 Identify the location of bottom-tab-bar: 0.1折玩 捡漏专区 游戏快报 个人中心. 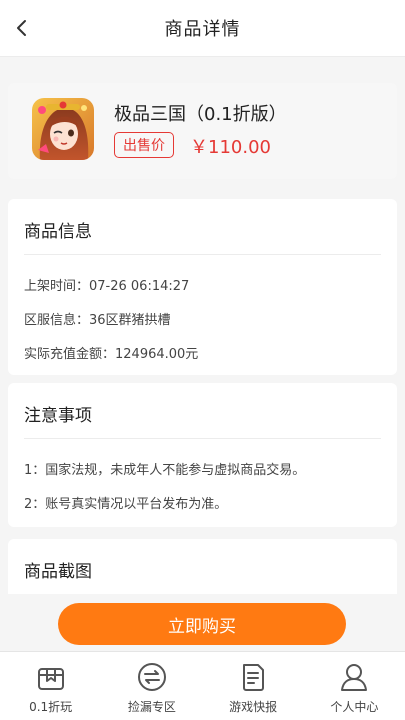
(202, 685).